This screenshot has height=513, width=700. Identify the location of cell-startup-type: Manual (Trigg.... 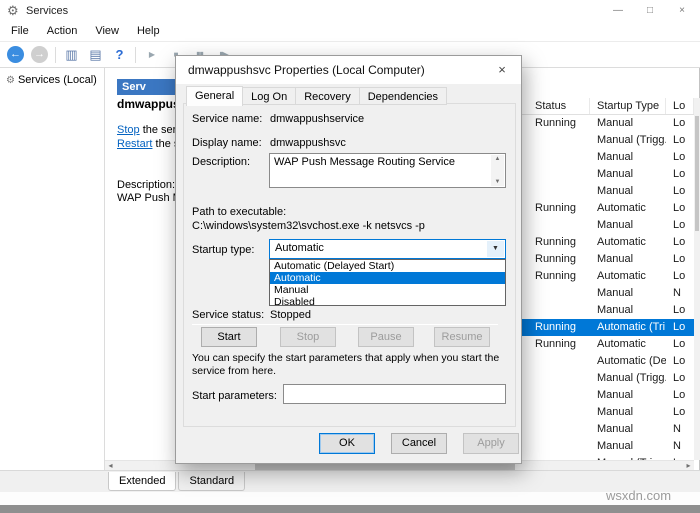
(631, 140).